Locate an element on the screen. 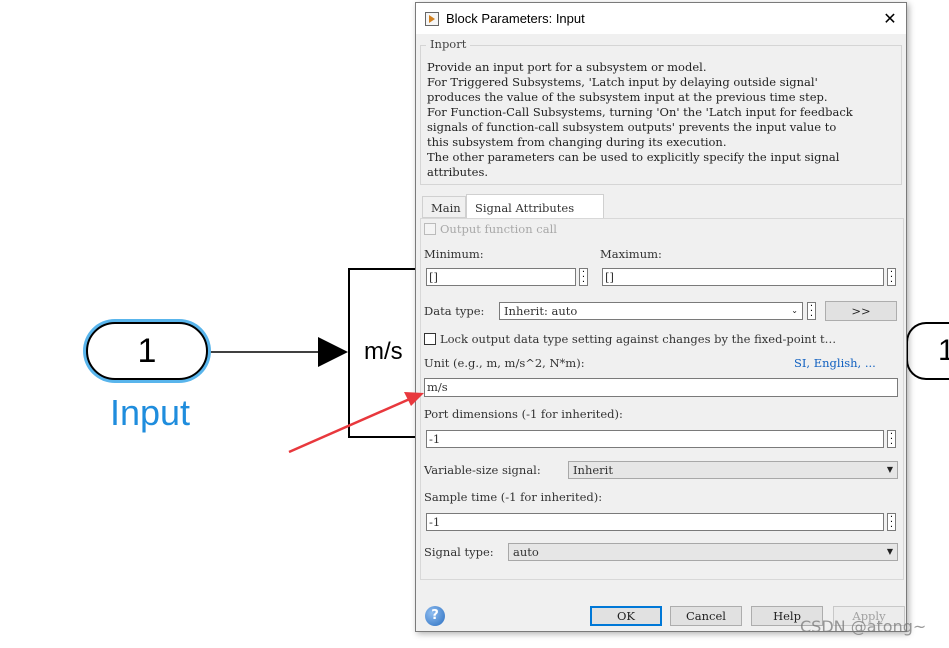 The width and height of the screenshot is (949, 648). maximum-input: [] is located at coordinates (743, 277).